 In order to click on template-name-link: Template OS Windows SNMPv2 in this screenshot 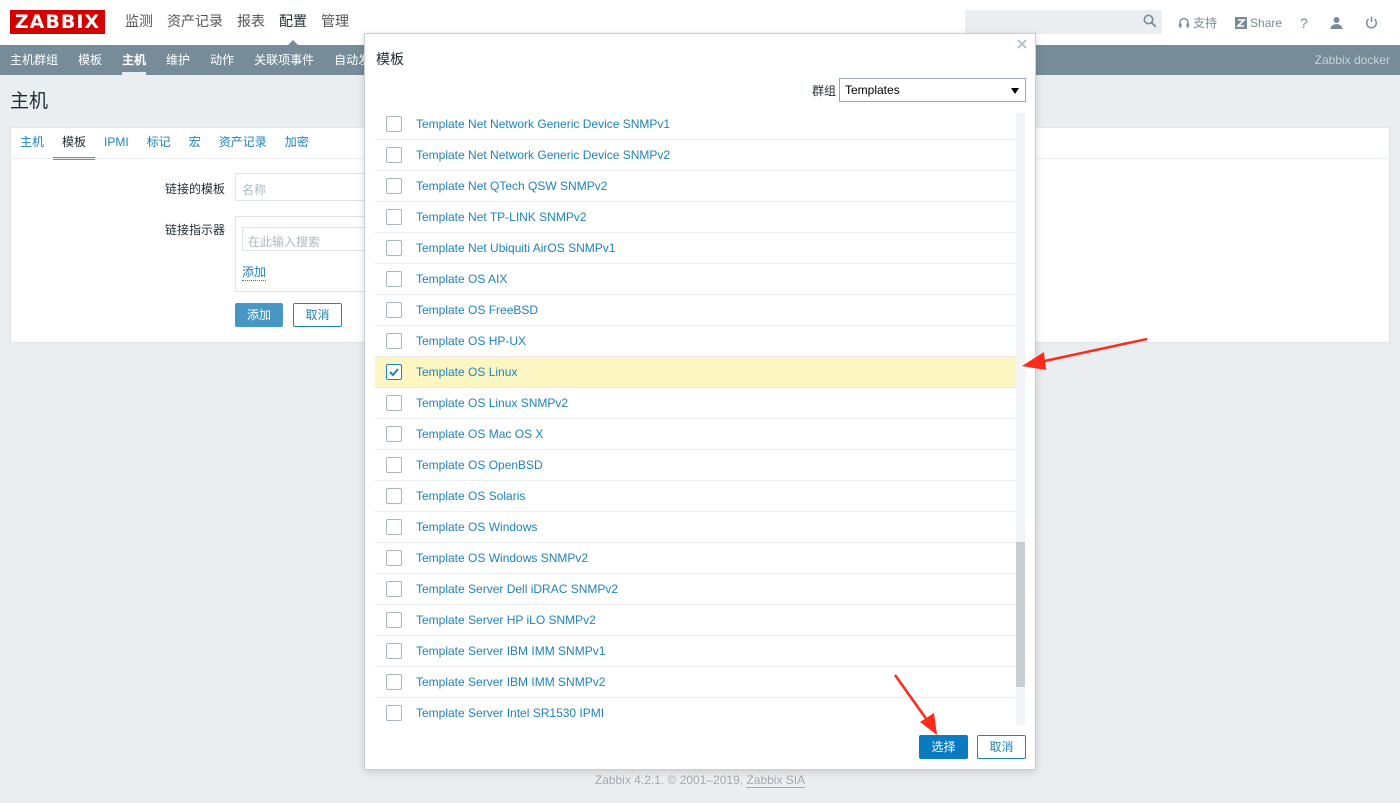, I will do `click(502, 558)`.